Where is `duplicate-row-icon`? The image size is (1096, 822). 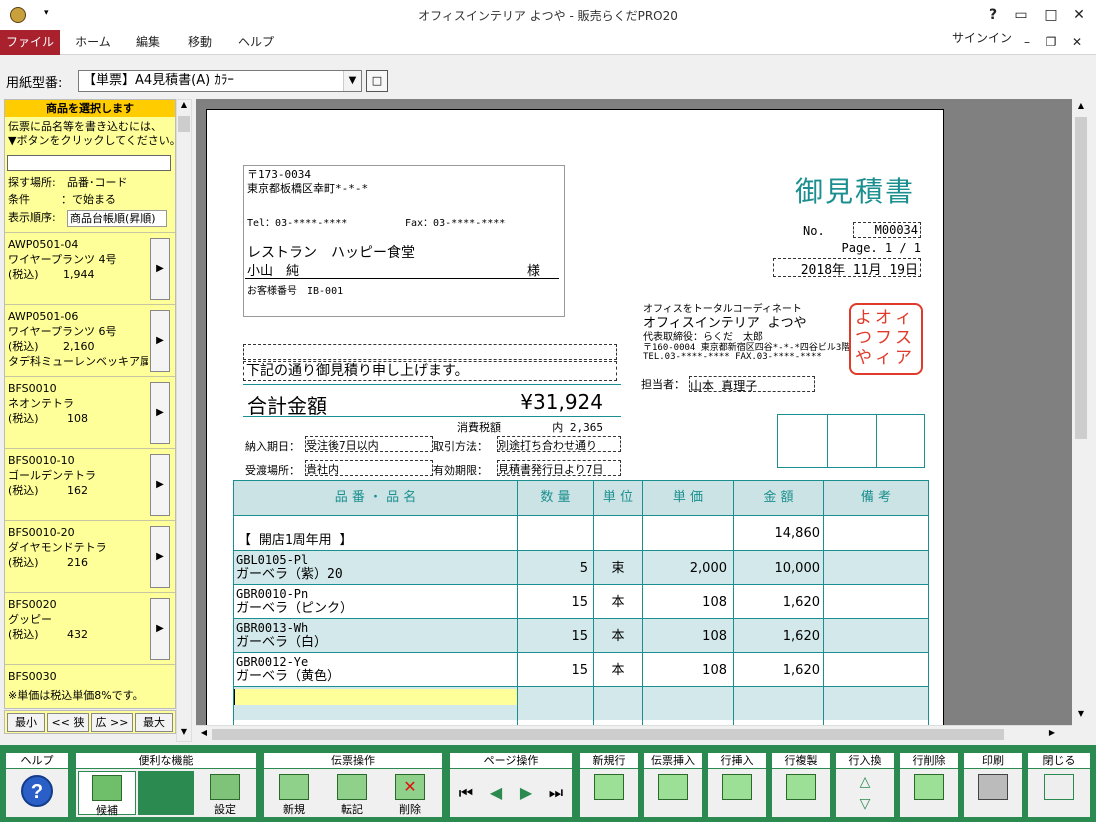
duplicate-row-icon is located at coordinates (801, 793).